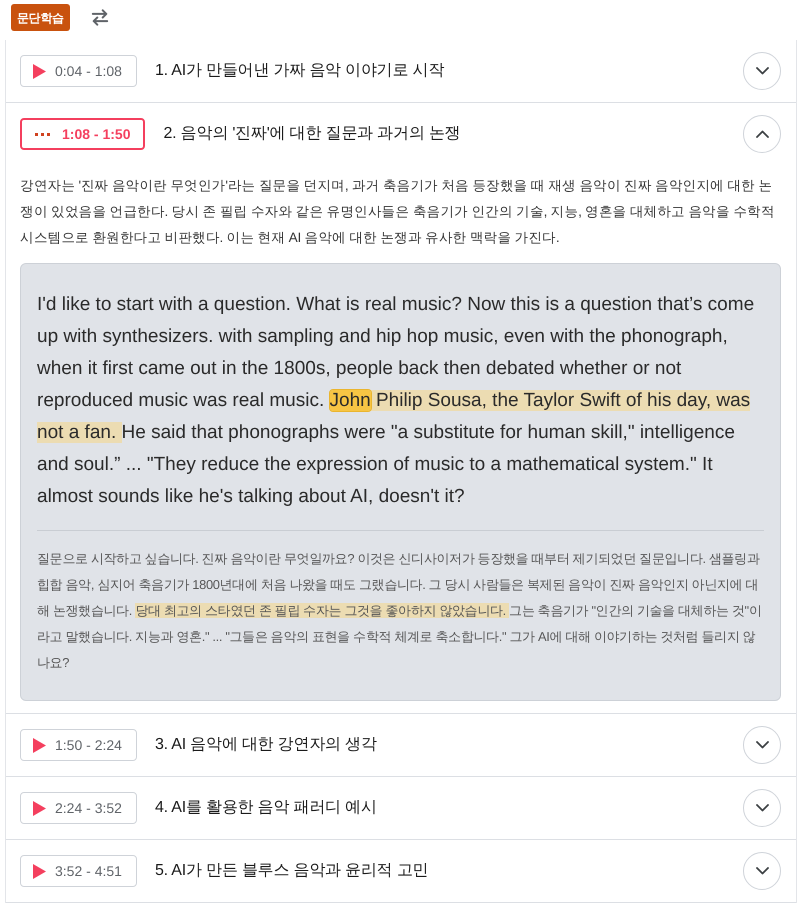 Image resolution: width=800 pixels, height=907 pixels. What do you see at coordinates (83, 134) in the screenshot?
I see `play-segment-button: 1:08 - 1:50` at bounding box center [83, 134].